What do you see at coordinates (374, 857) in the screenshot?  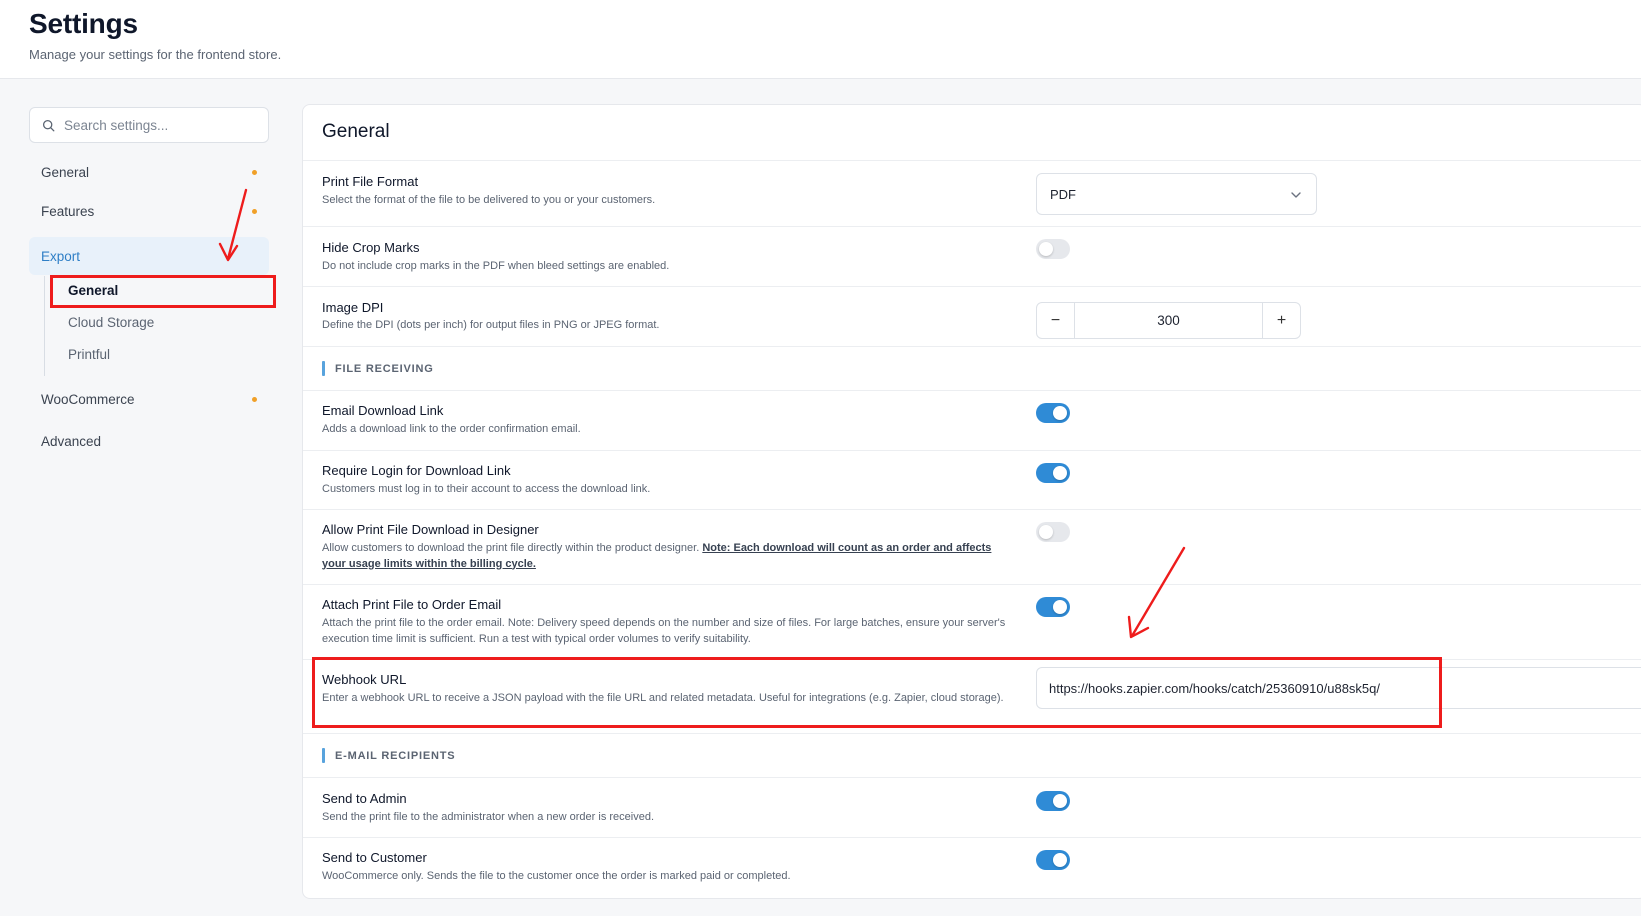 I see `send-customer-title: Send to Customer` at bounding box center [374, 857].